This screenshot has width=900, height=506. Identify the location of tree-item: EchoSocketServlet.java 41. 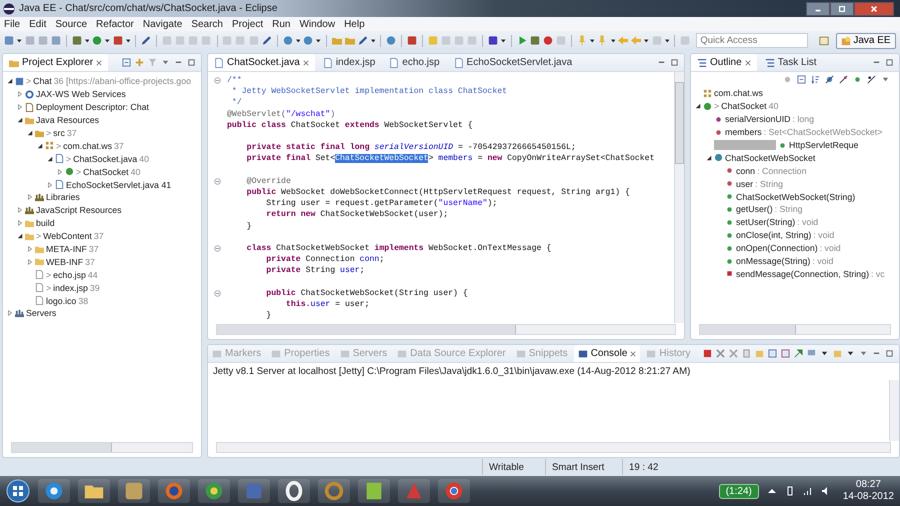
(113, 185).